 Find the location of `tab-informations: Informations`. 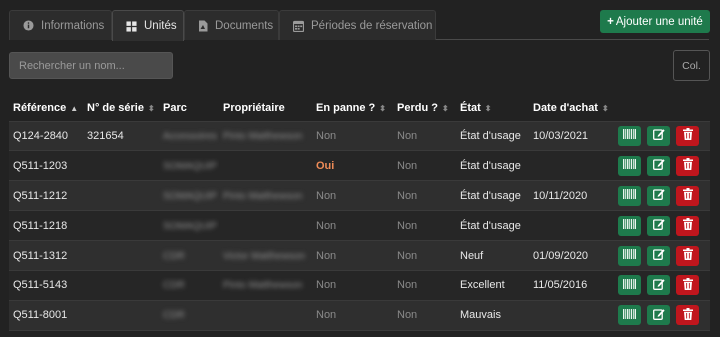

tab-informations: Informations is located at coordinates (60, 25).